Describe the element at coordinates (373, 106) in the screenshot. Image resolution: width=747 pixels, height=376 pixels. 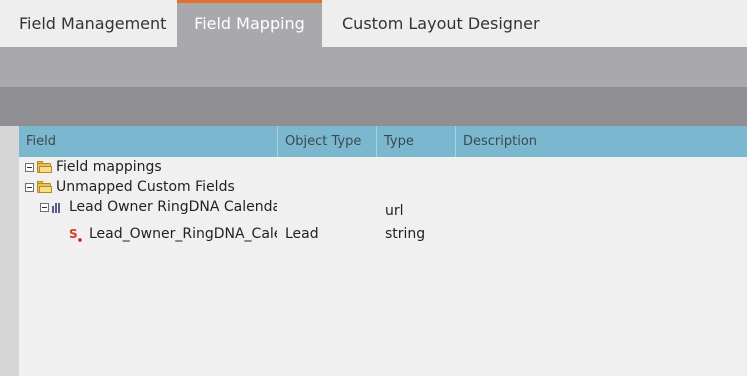
I see `sub-toolbar` at that location.